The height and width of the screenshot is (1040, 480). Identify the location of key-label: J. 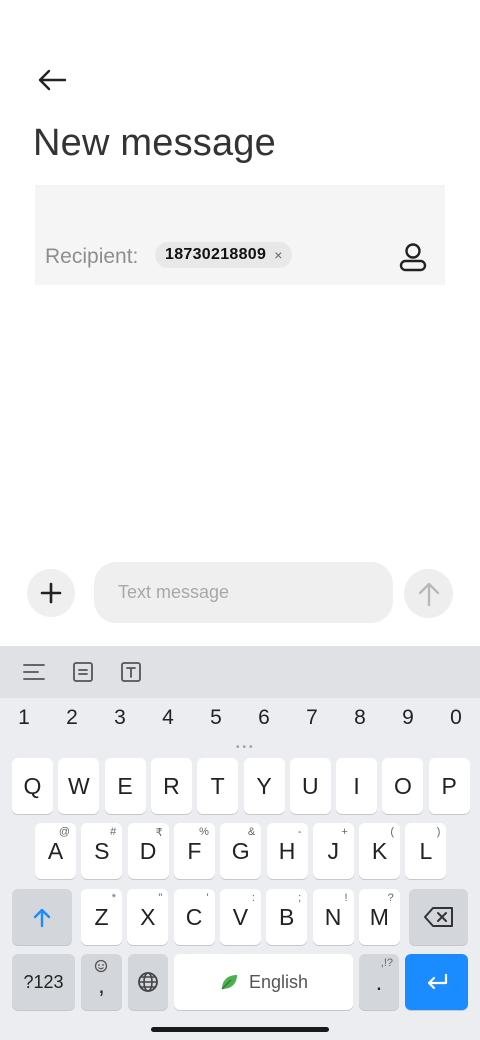
(333, 850).